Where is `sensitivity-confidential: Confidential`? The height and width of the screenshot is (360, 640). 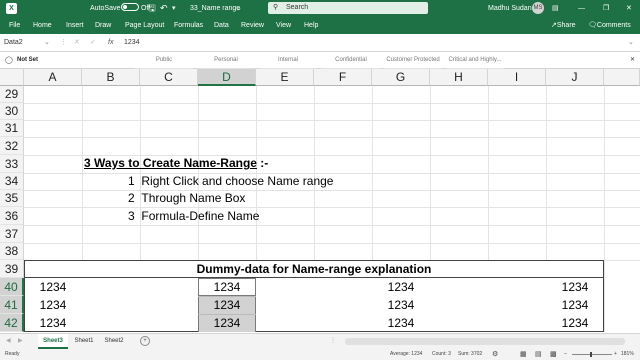
sensitivity-confidential: Confidential is located at coordinates (351, 60).